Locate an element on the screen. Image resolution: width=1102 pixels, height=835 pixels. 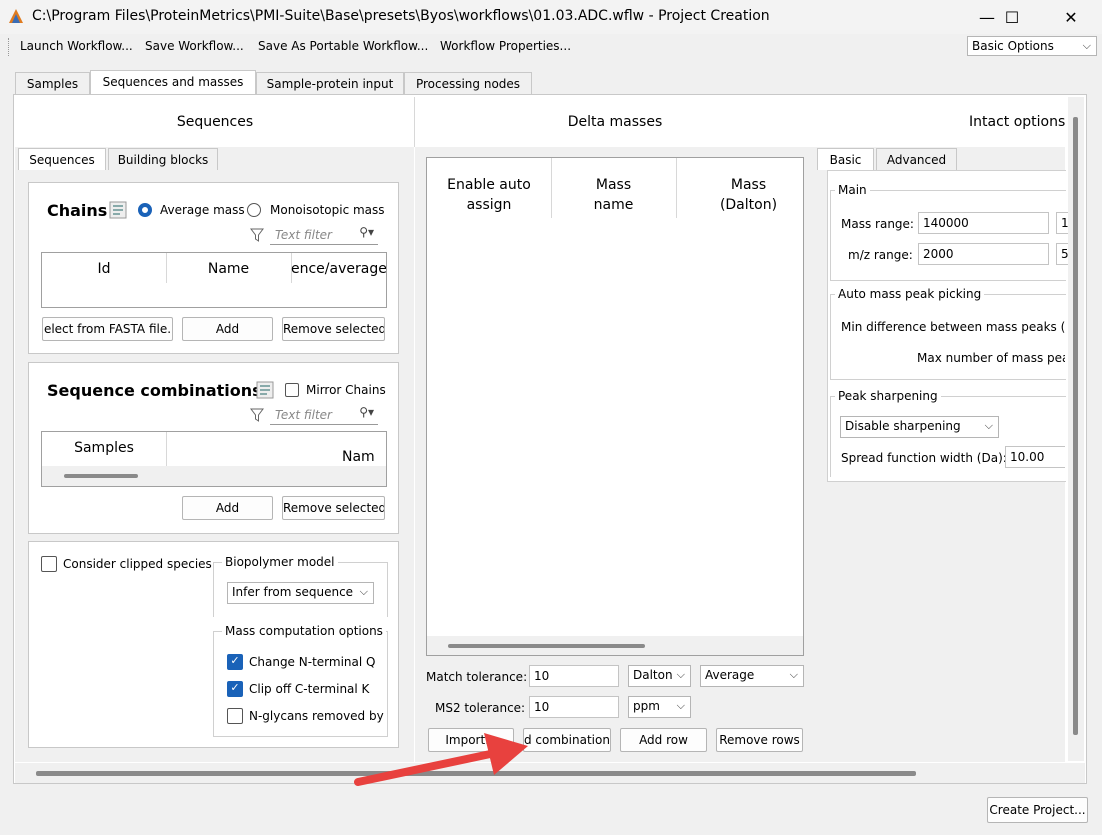
ms2-tolerance-input: 10 is located at coordinates (574, 707).